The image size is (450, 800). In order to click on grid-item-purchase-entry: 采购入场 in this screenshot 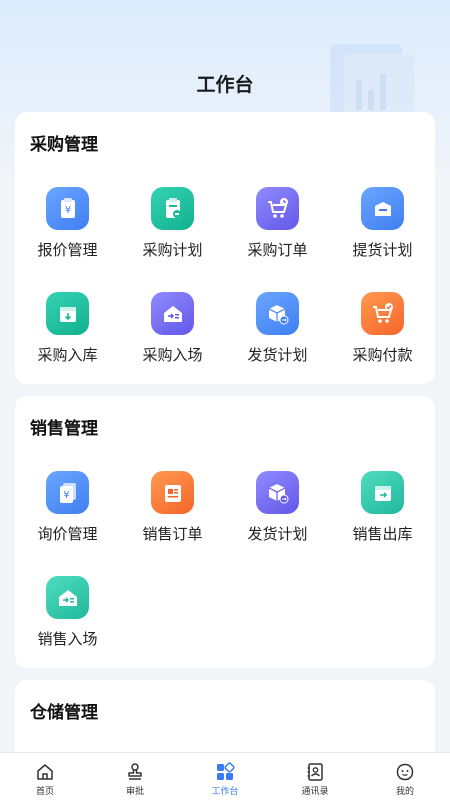, I will do `click(172, 337)`.